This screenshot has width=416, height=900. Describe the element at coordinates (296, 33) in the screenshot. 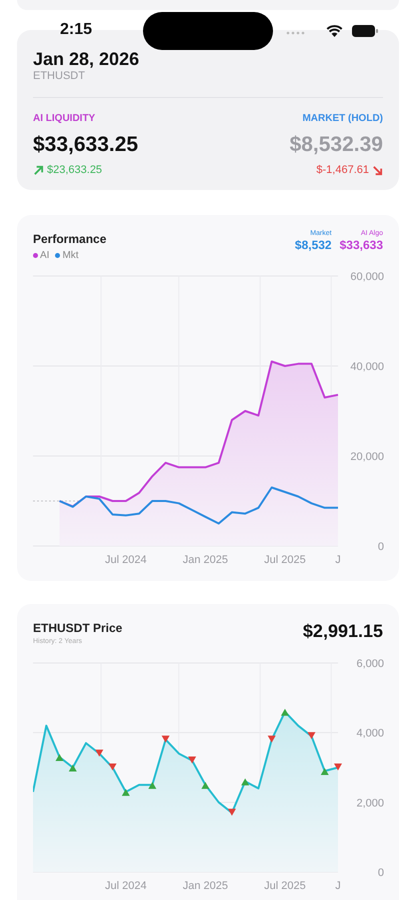

I see `signal-icon` at that location.